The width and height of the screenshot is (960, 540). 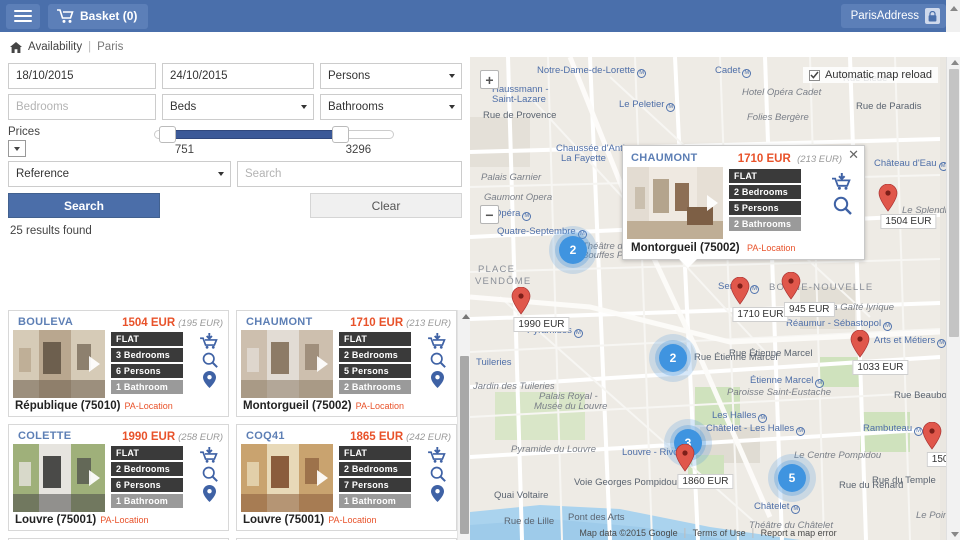 What do you see at coordinates (675, 203) in the screenshot?
I see `popup-thumbnail` at bounding box center [675, 203].